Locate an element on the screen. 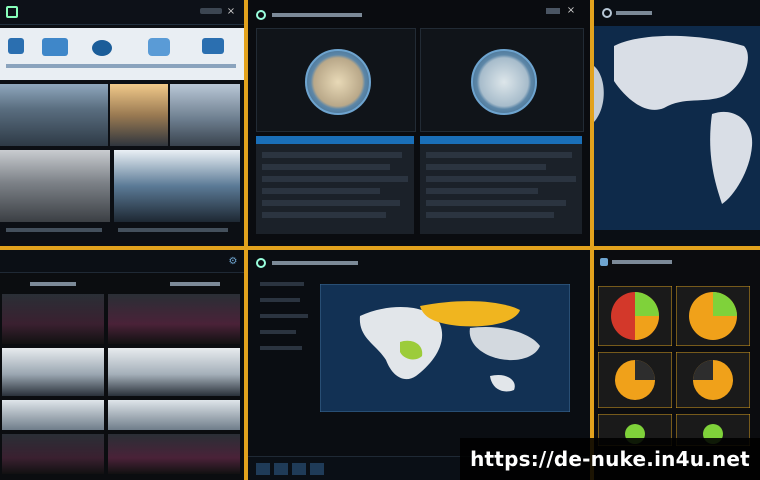 The image size is (760, 480). toolbar-strip is located at coordinates (122, 54).